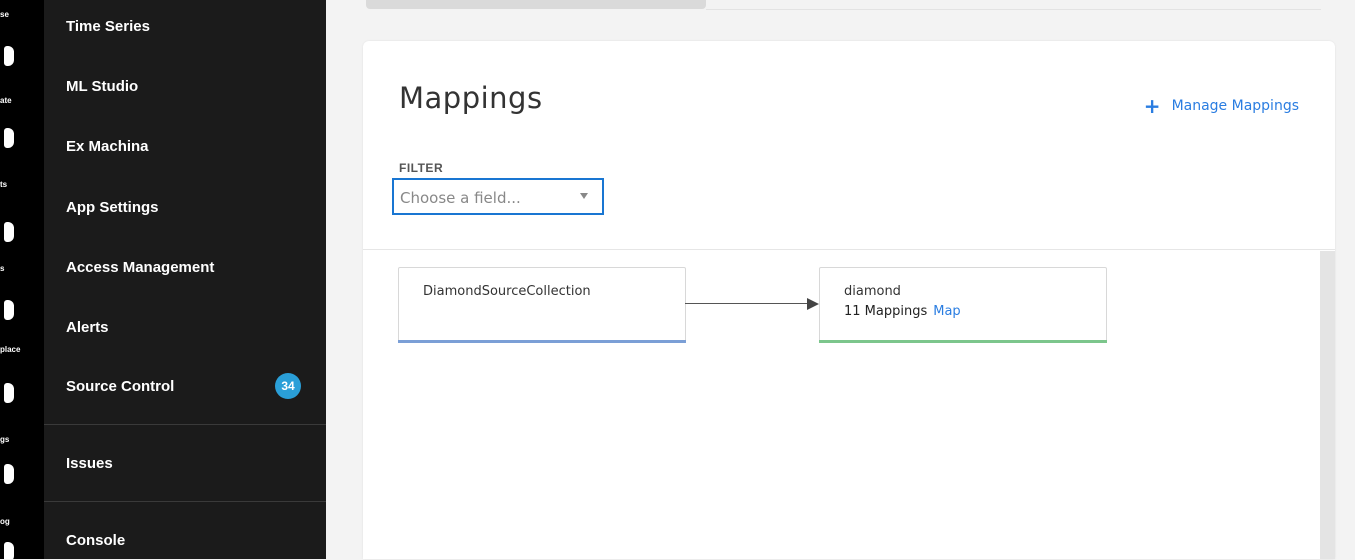 The image size is (1355, 560). What do you see at coordinates (1152, 106) in the screenshot?
I see `plus-icon: +` at bounding box center [1152, 106].